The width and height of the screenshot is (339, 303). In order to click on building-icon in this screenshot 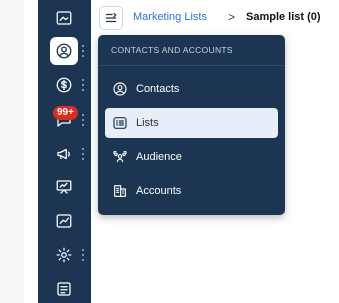, I will do `click(120, 191)`.